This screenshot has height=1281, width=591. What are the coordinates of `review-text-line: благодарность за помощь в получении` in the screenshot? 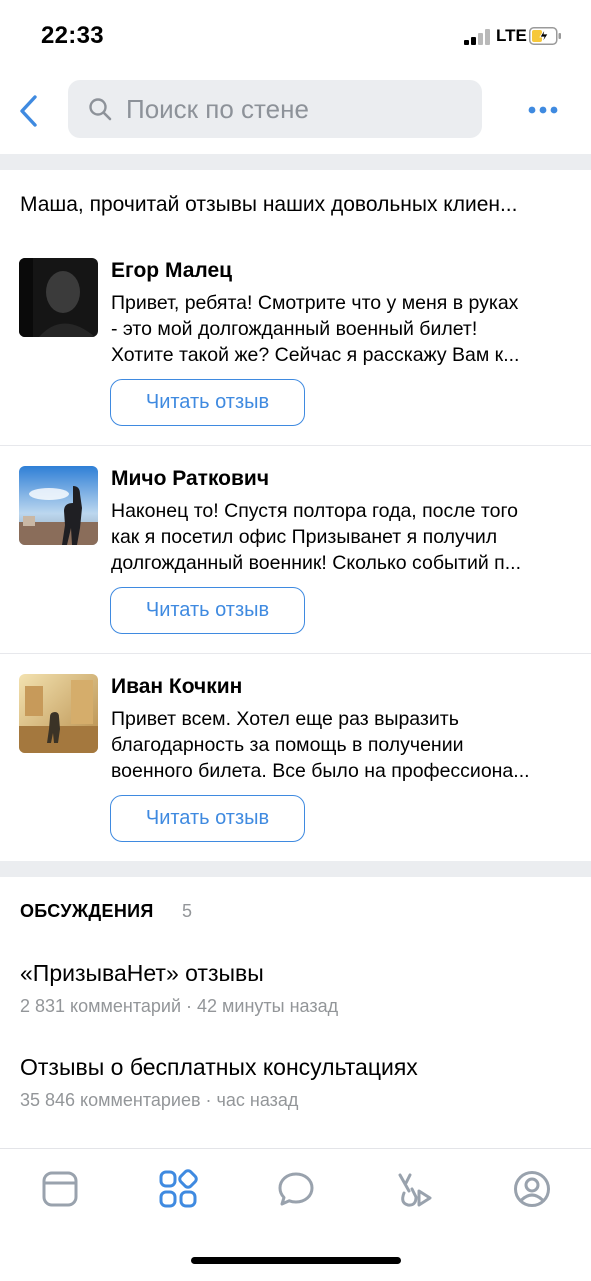 It's located at (287, 745).